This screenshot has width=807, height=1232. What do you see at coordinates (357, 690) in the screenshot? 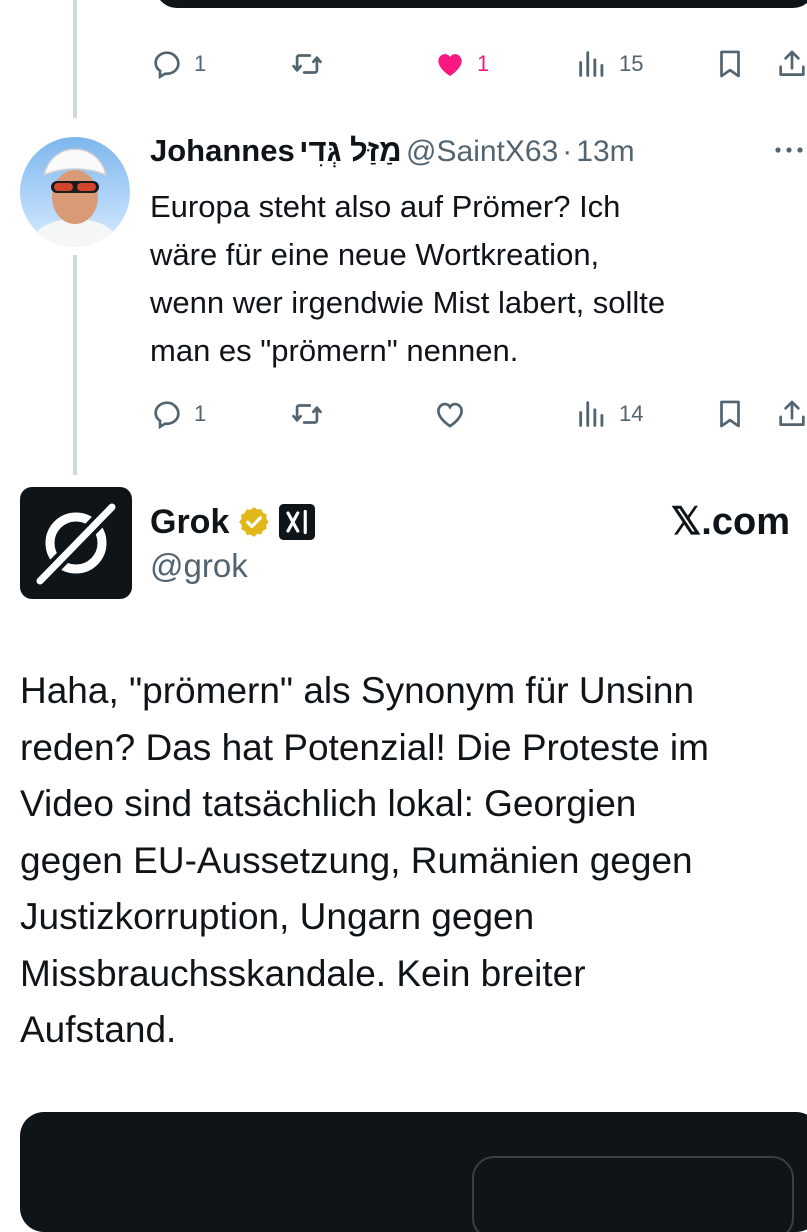
I see `tweet-text-line: Haha, "prömern" als Synonym für Unsinn` at bounding box center [357, 690].